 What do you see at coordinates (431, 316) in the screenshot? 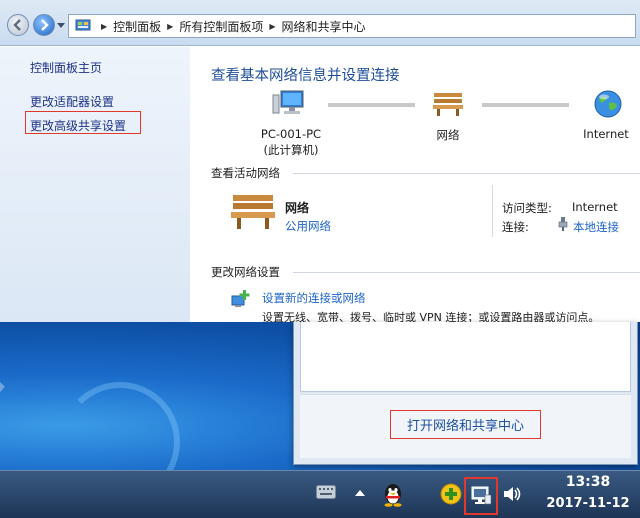
I see `setup-description: 设置无线、宽带、拨号、临时或 VPN 连接；或设置路由器或访问点。` at bounding box center [431, 316].